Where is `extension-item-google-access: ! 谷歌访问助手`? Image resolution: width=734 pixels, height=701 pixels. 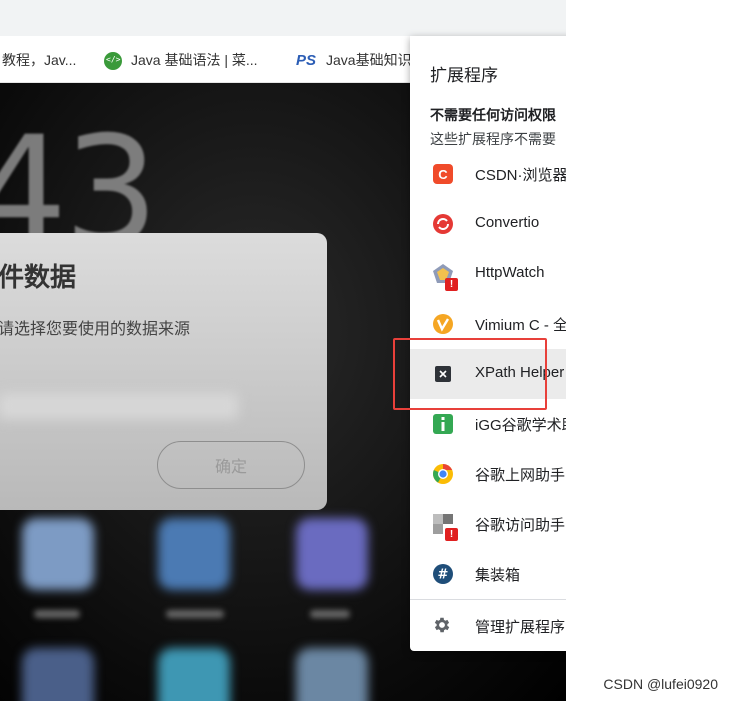
extension-item-google-access: ! 谷歌访问助手 is located at coordinates (488, 524).